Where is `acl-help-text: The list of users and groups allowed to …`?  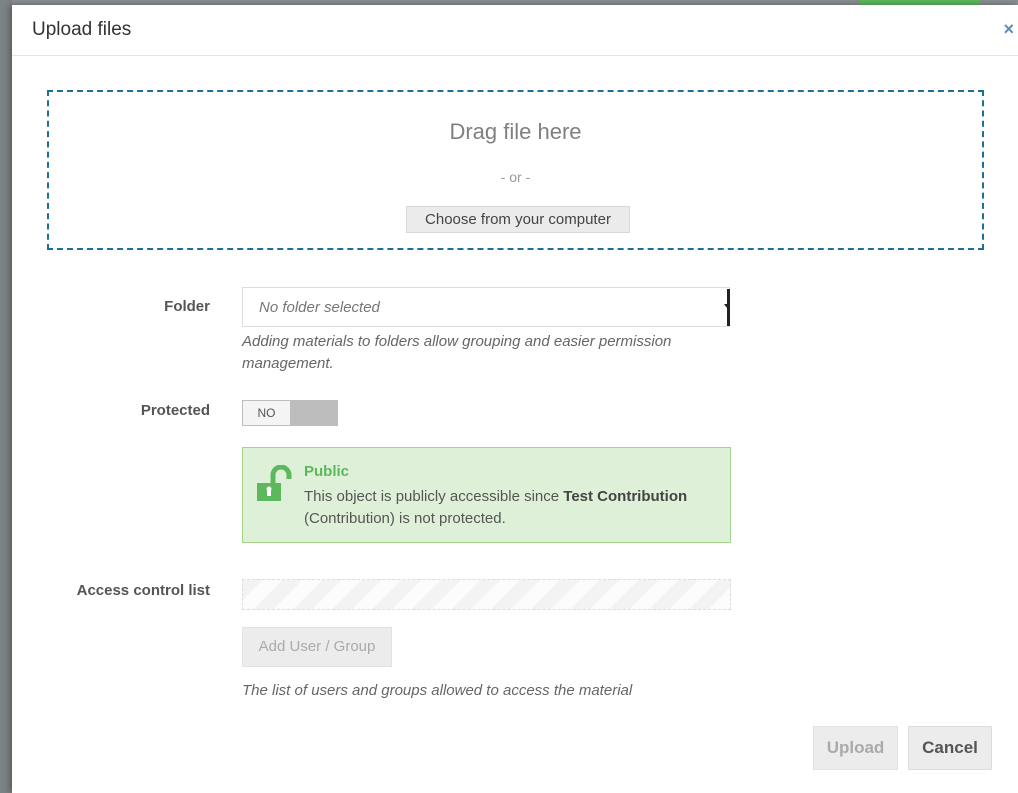
acl-help-text: The list of users and groups allowed to … is located at coordinates (437, 690).